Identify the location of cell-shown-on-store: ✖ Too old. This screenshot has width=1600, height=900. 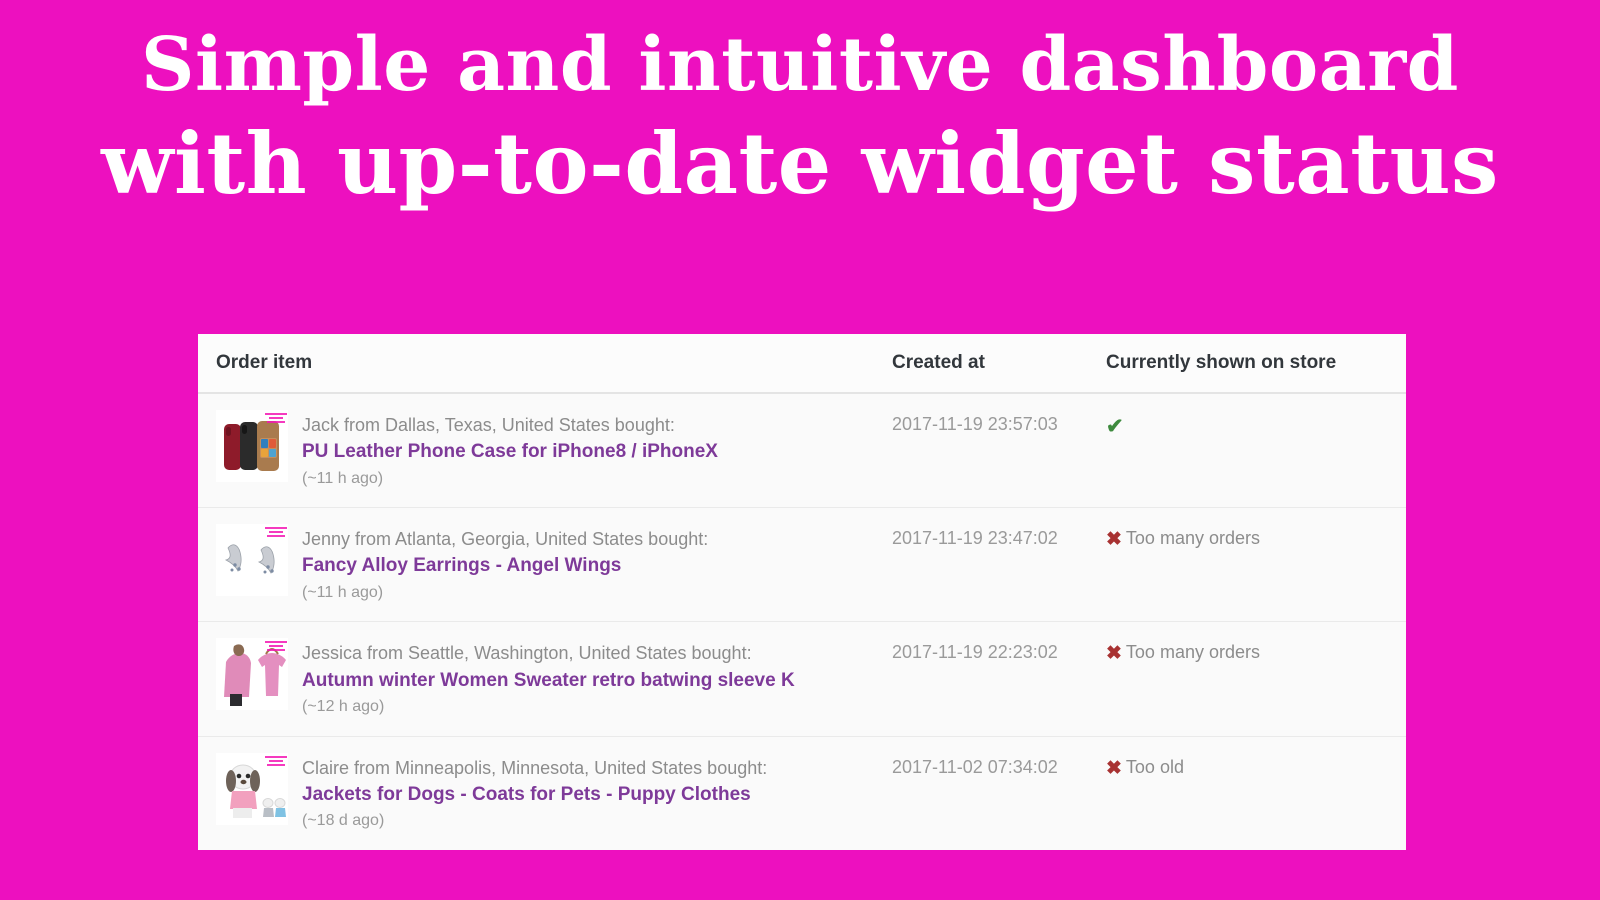
(1256, 793).